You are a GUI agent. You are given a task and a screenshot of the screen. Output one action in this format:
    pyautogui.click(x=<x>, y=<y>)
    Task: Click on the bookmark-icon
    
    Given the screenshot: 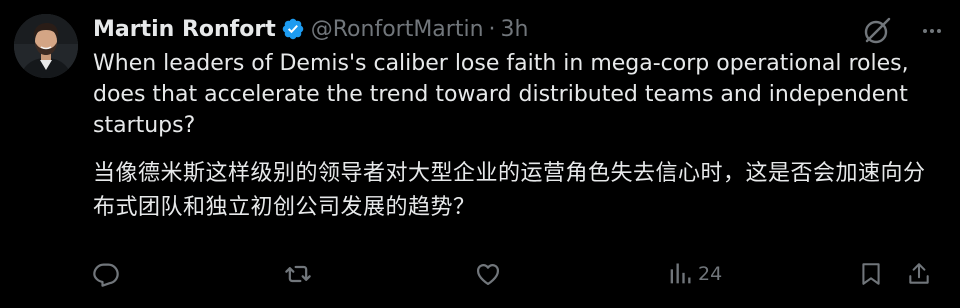 What is the action you would take?
    pyautogui.click(x=871, y=274)
    